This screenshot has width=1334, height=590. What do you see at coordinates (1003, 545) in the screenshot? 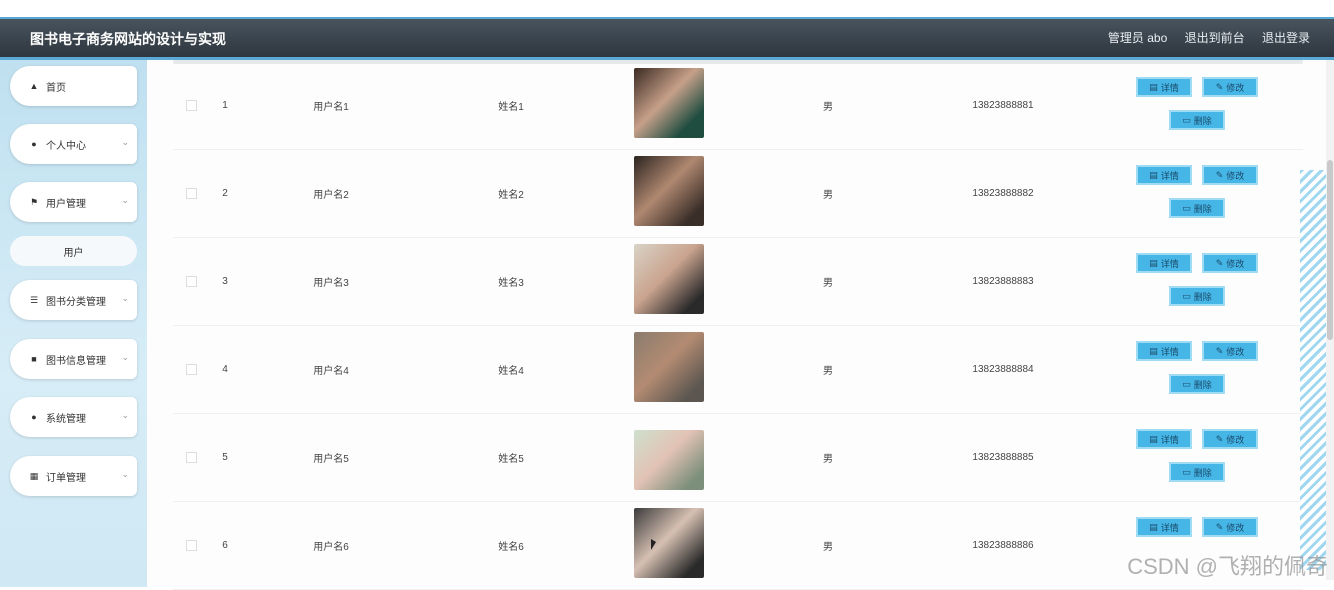
I see `phone-cell: 13823888886` at bounding box center [1003, 545].